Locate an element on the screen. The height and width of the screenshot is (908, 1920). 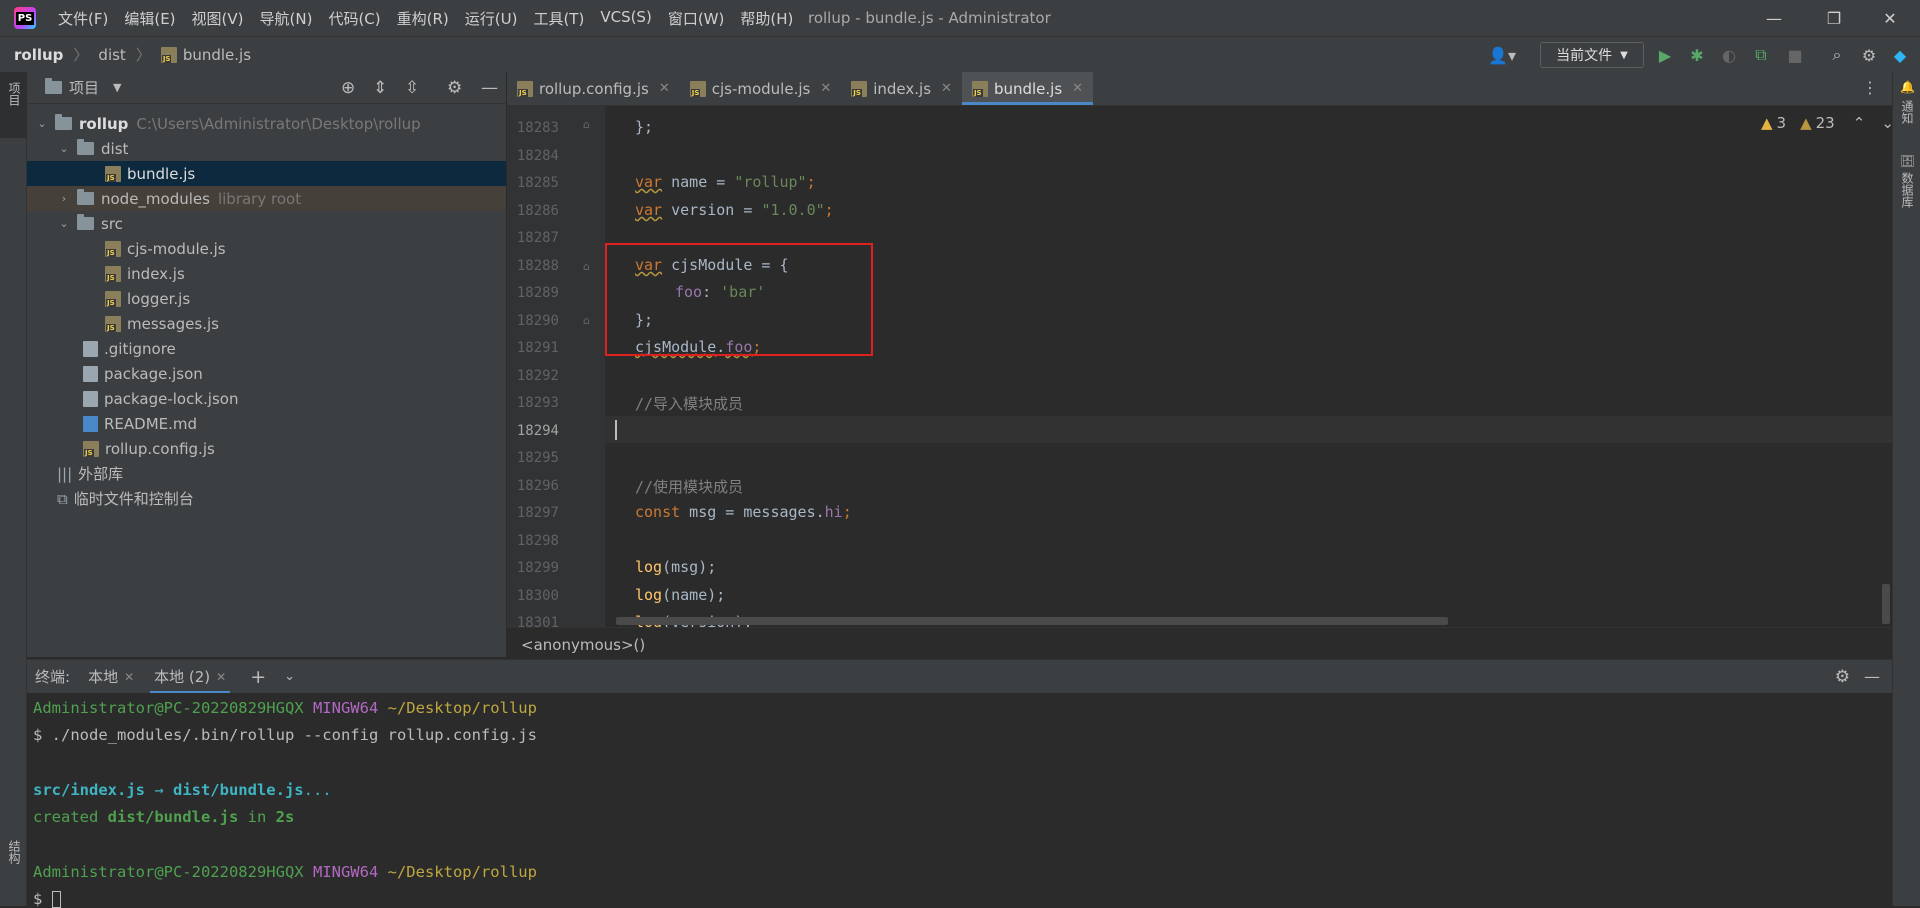
menu-view: 视图(V) is located at coordinates (218, 18).